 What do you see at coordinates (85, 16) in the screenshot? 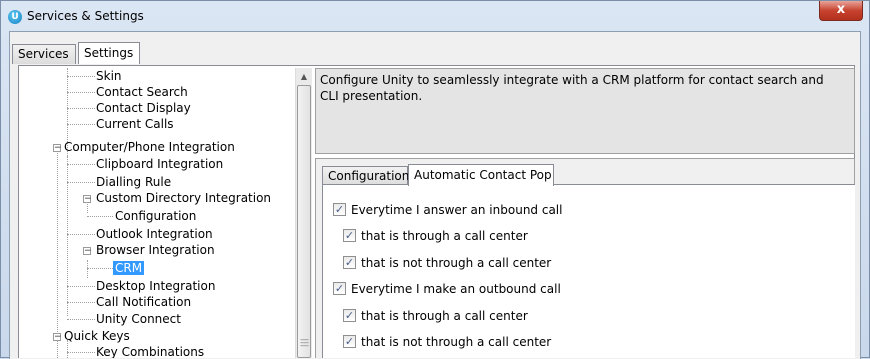
I see `window-title: Services & Settings` at bounding box center [85, 16].